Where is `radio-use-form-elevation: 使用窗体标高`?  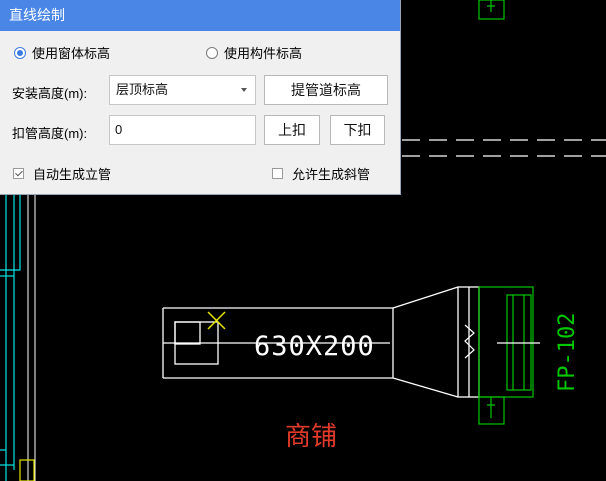
radio-use-form-elevation: 使用窗体标高 is located at coordinates (62, 52).